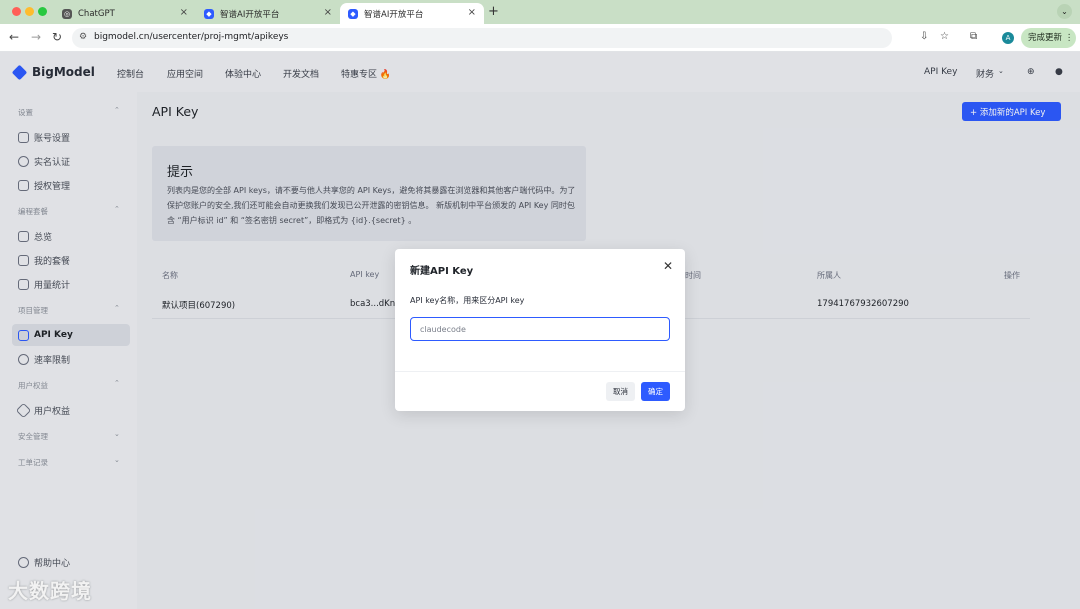 Image resolution: width=1080 pixels, height=609 pixels. What do you see at coordinates (96, 13) in the screenshot?
I see `tab-title: ChatGPT` at bounding box center [96, 13].